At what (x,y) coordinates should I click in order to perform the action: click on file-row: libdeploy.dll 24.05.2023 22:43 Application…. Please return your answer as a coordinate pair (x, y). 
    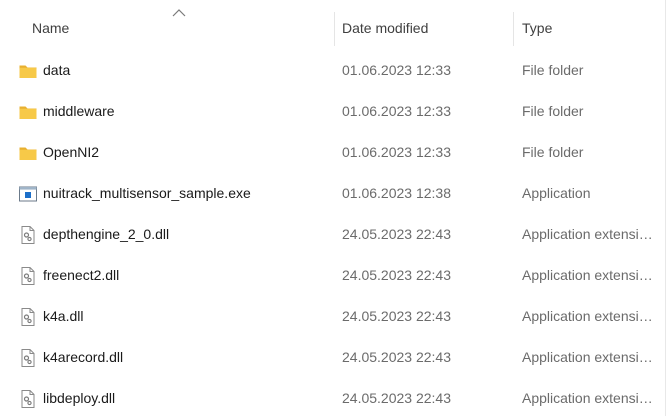
    Looking at the image, I should click on (333, 397).